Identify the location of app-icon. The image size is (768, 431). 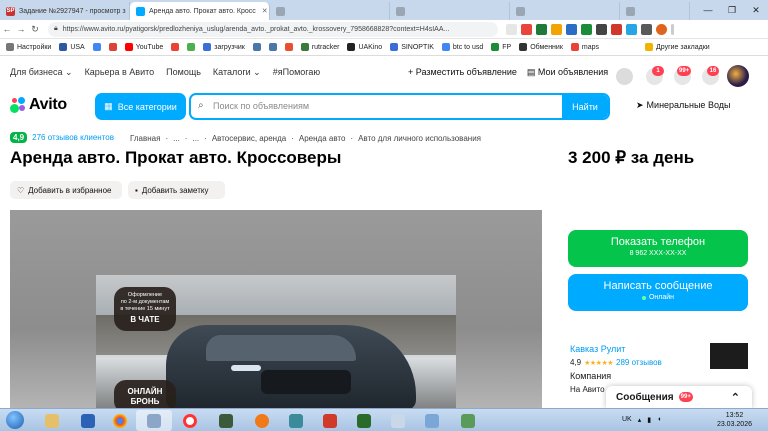
(364, 420).